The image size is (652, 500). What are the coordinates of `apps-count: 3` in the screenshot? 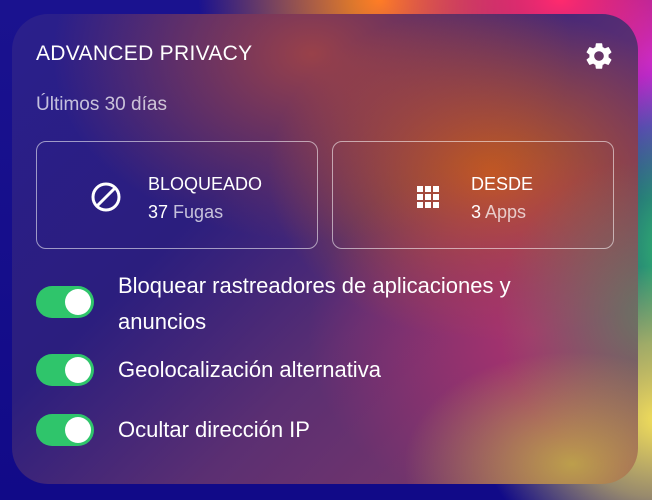 It's located at (476, 212).